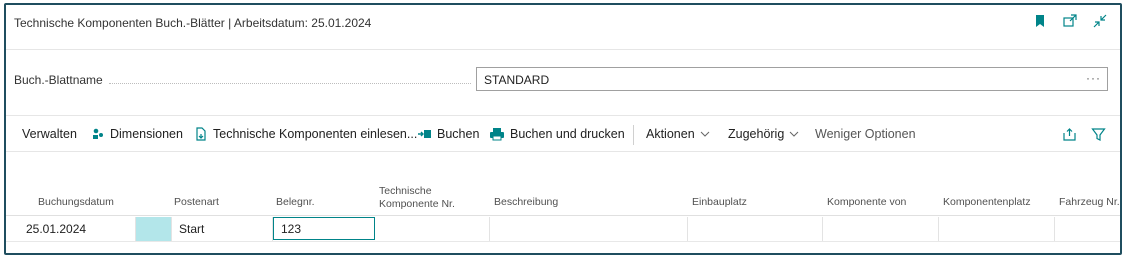  What do you see at coordinates (1069, 134) in the screenshot?
I see `share-icon` at bounding box center [1069, 134].